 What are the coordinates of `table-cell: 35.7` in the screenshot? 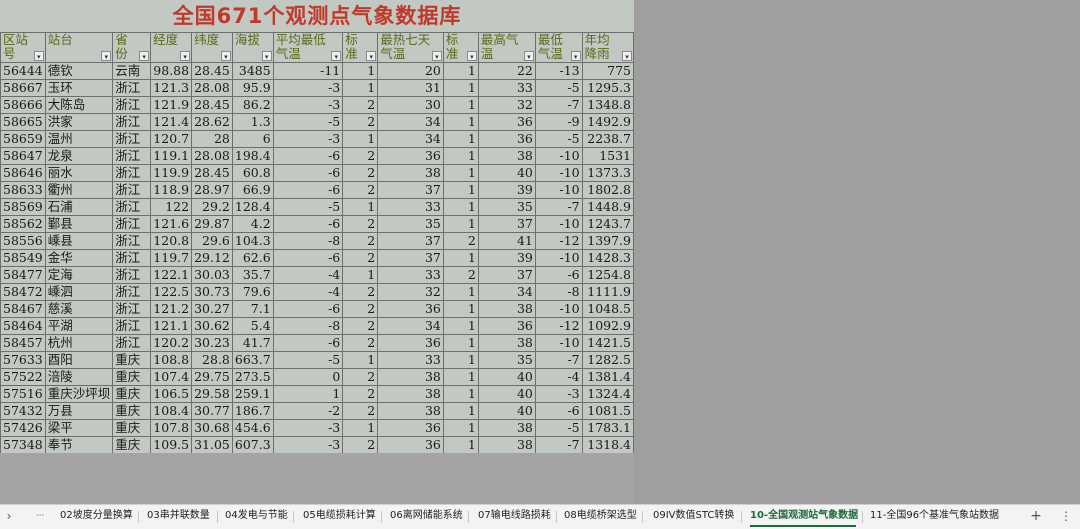 It's located at (252, 275).